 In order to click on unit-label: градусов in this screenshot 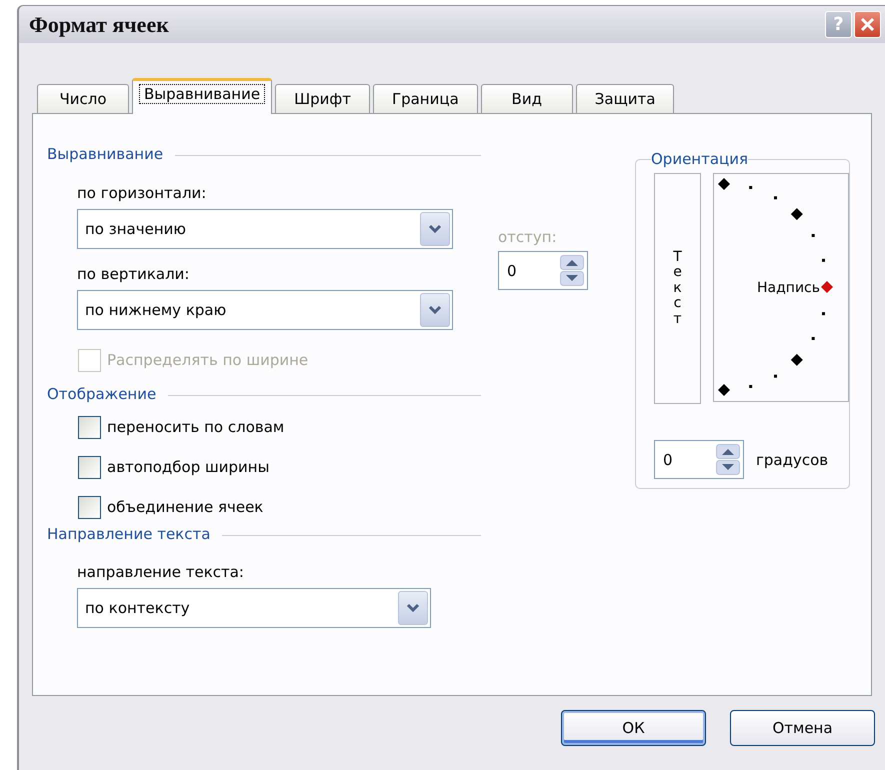, I will do `click(792, 459)`.